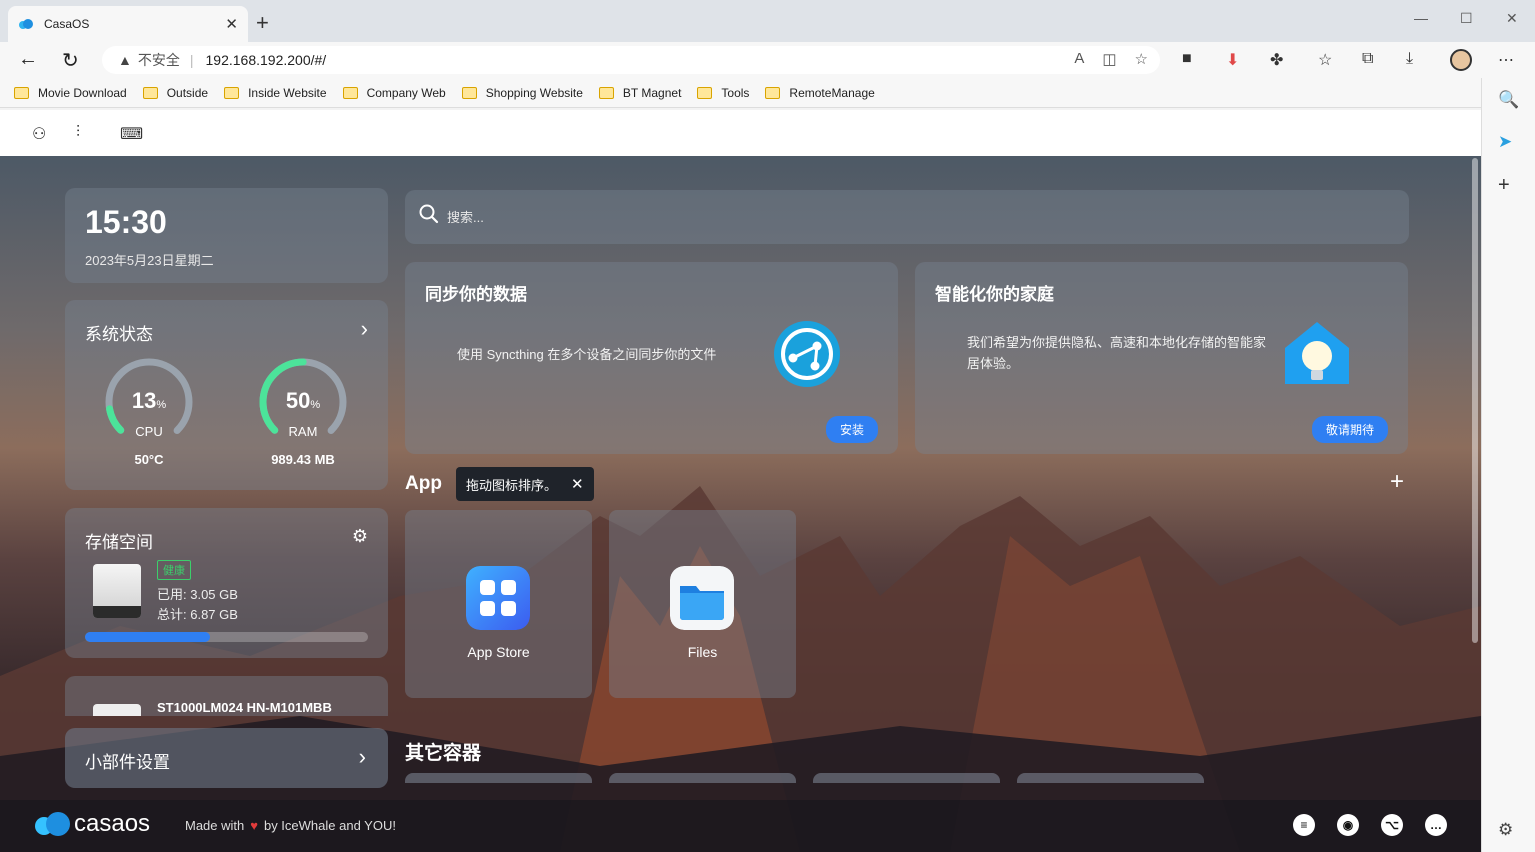 This screenshot has height=852, width=1535. Describe the element at coordinates (631, 60) in the screenshot. I see `omnibox: ▲ 不安全 | 192.168.192.200/#/ A ◫ ☆` at that location.